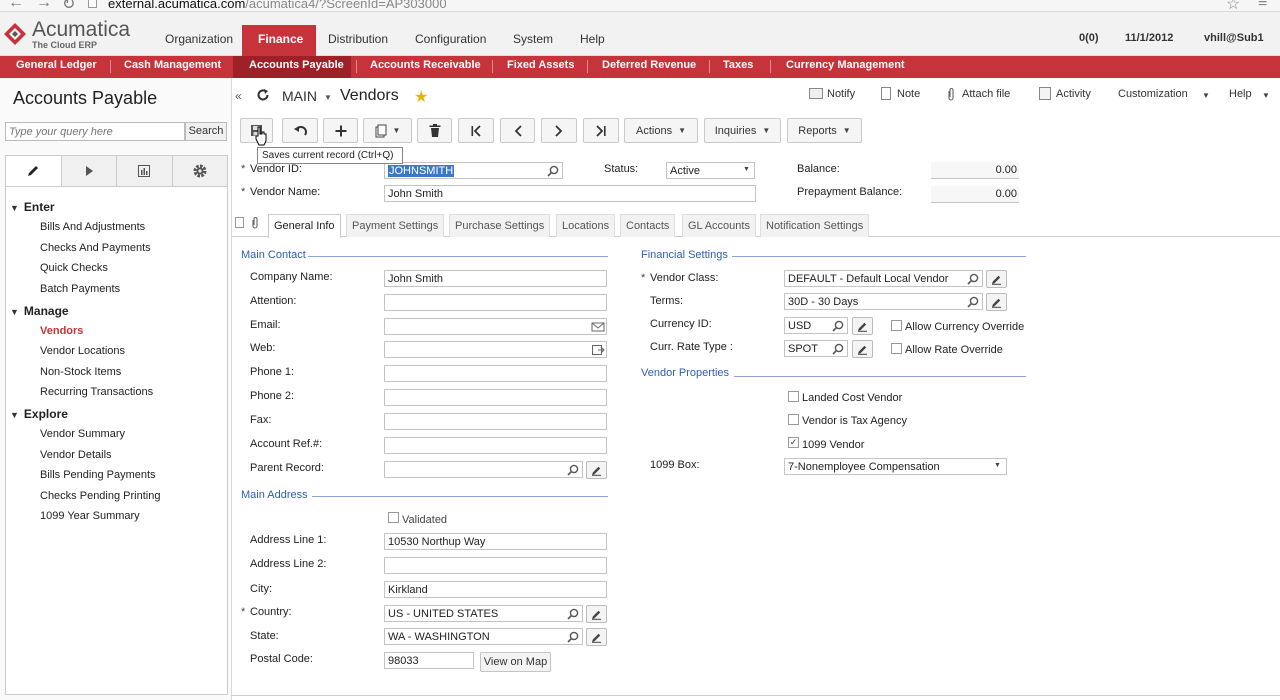 Image resolution: width=1280 pixels, height=700 pixels. I want to click on parent-record-edit-button, so click(596, 470).